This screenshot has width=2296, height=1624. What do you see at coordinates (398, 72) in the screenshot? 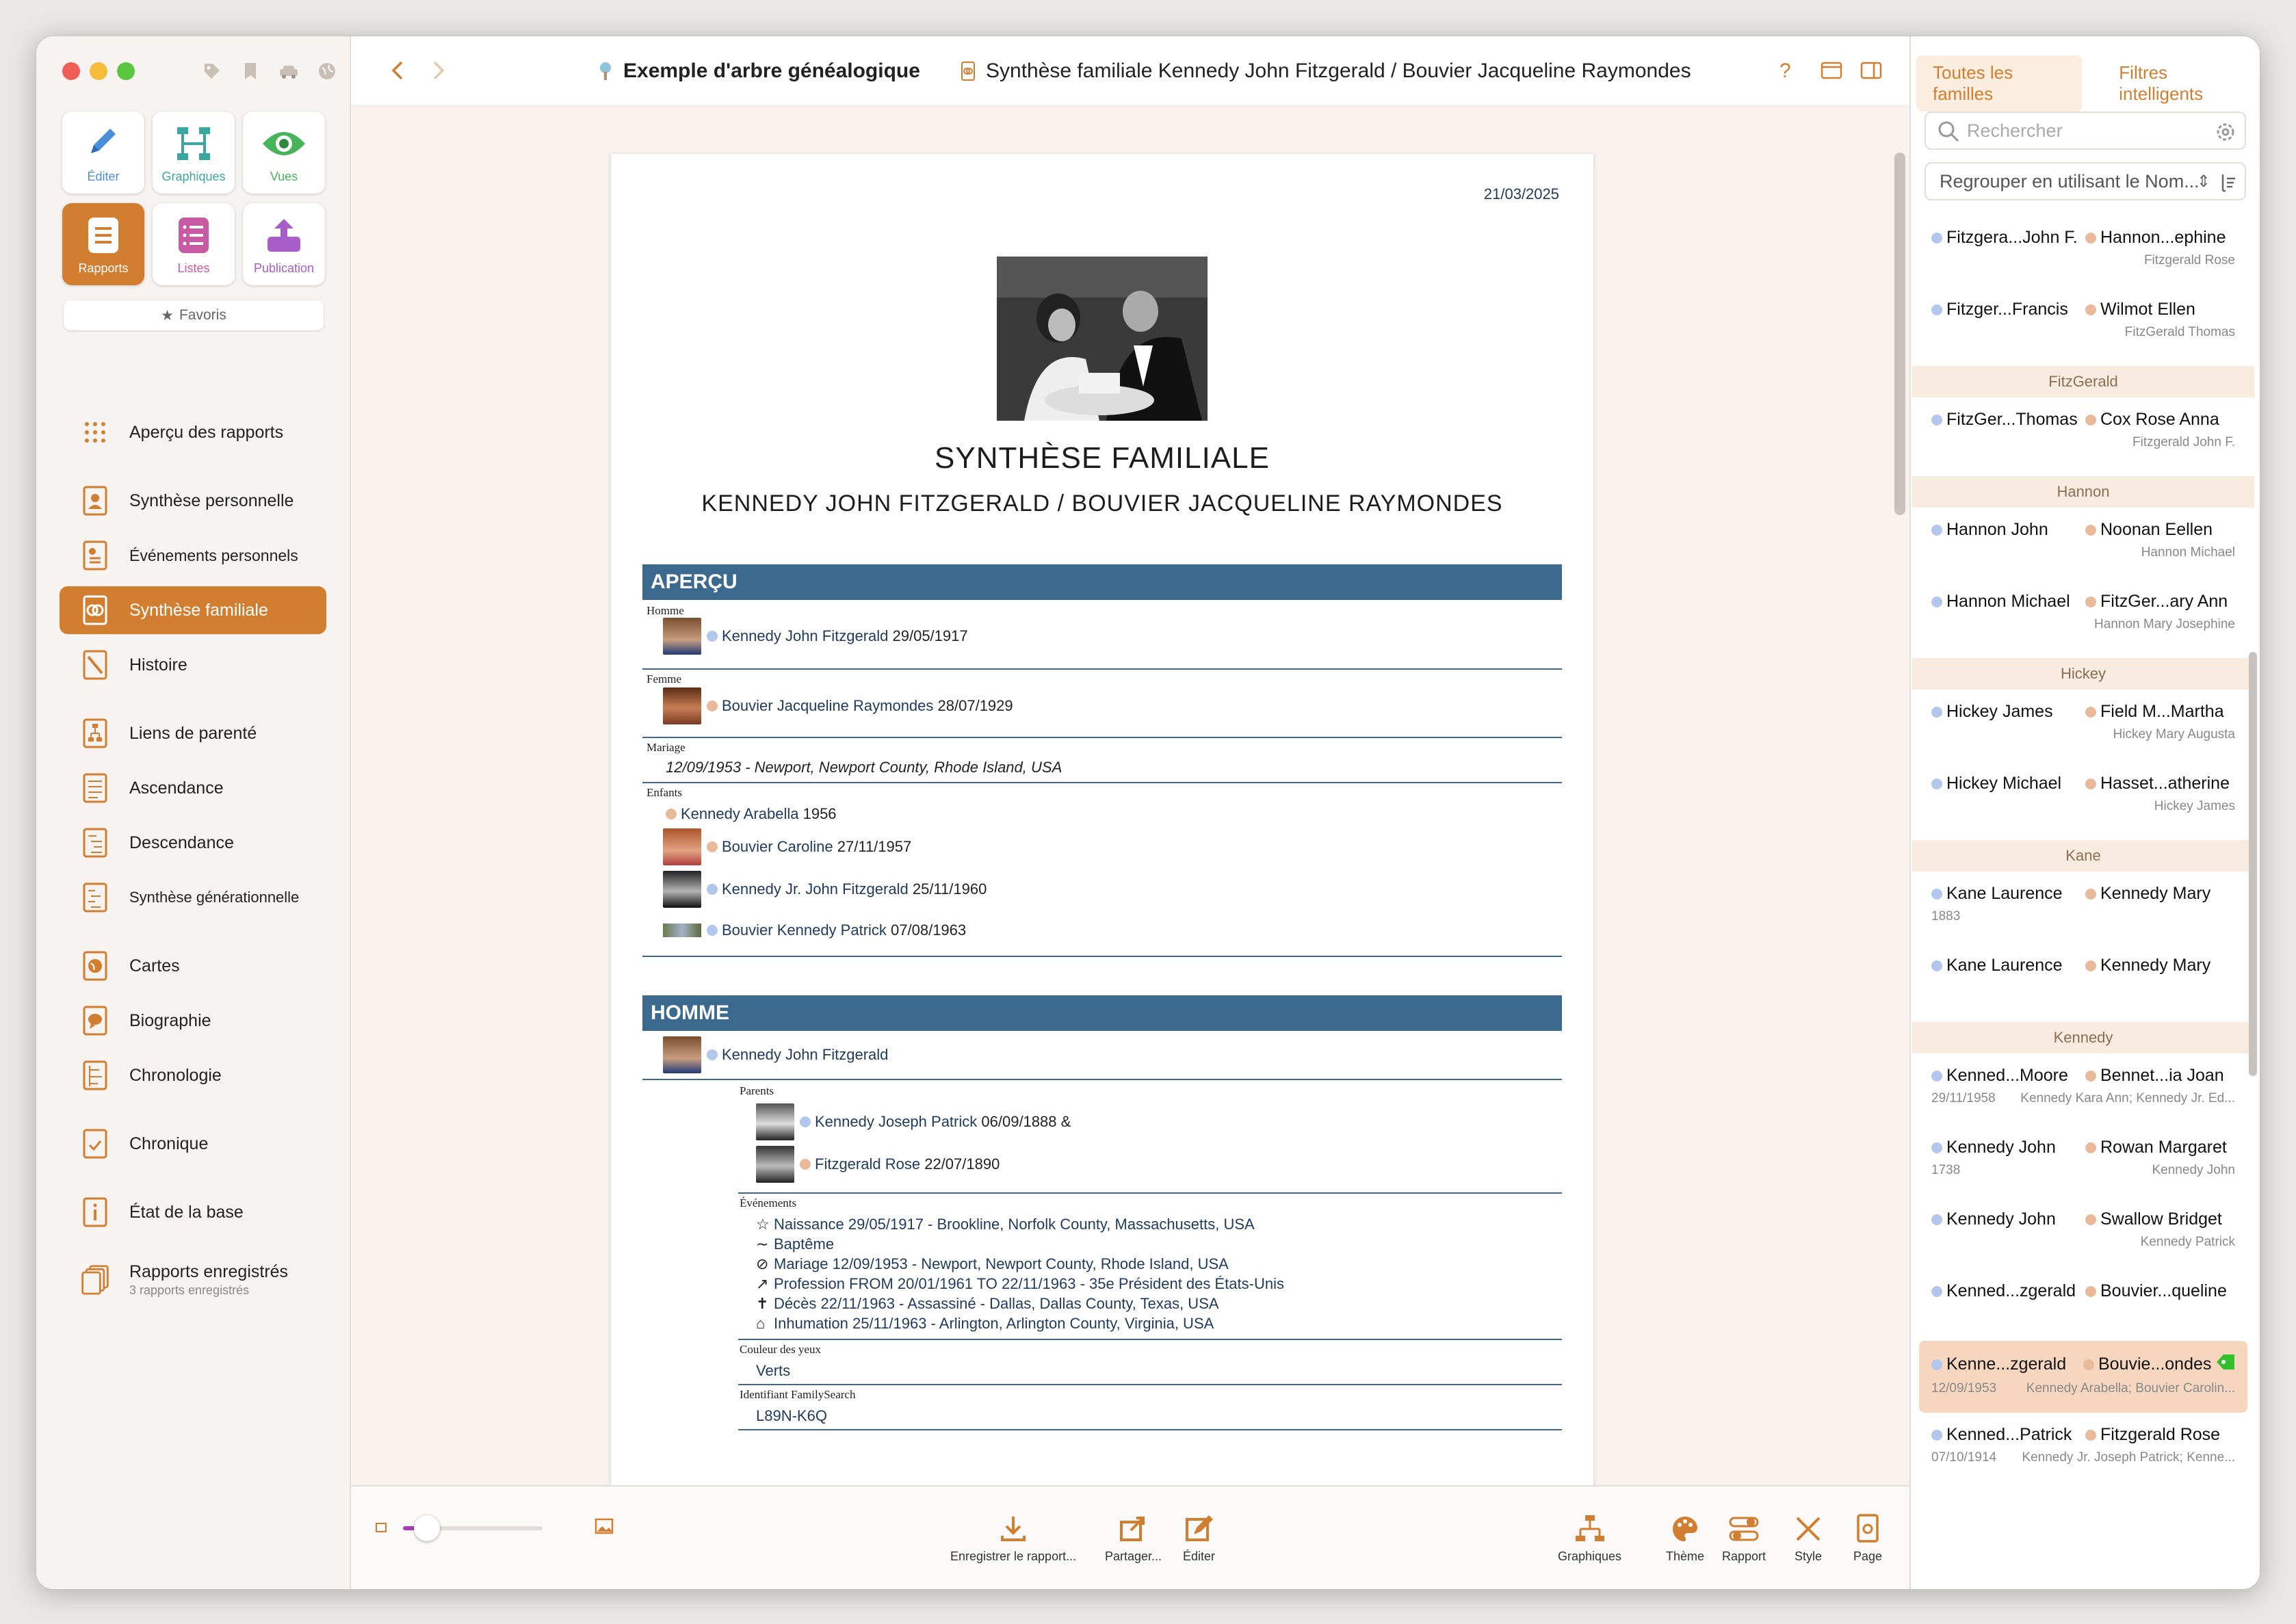
I see `back-chevron-icon` at bounding box center [398, 72].